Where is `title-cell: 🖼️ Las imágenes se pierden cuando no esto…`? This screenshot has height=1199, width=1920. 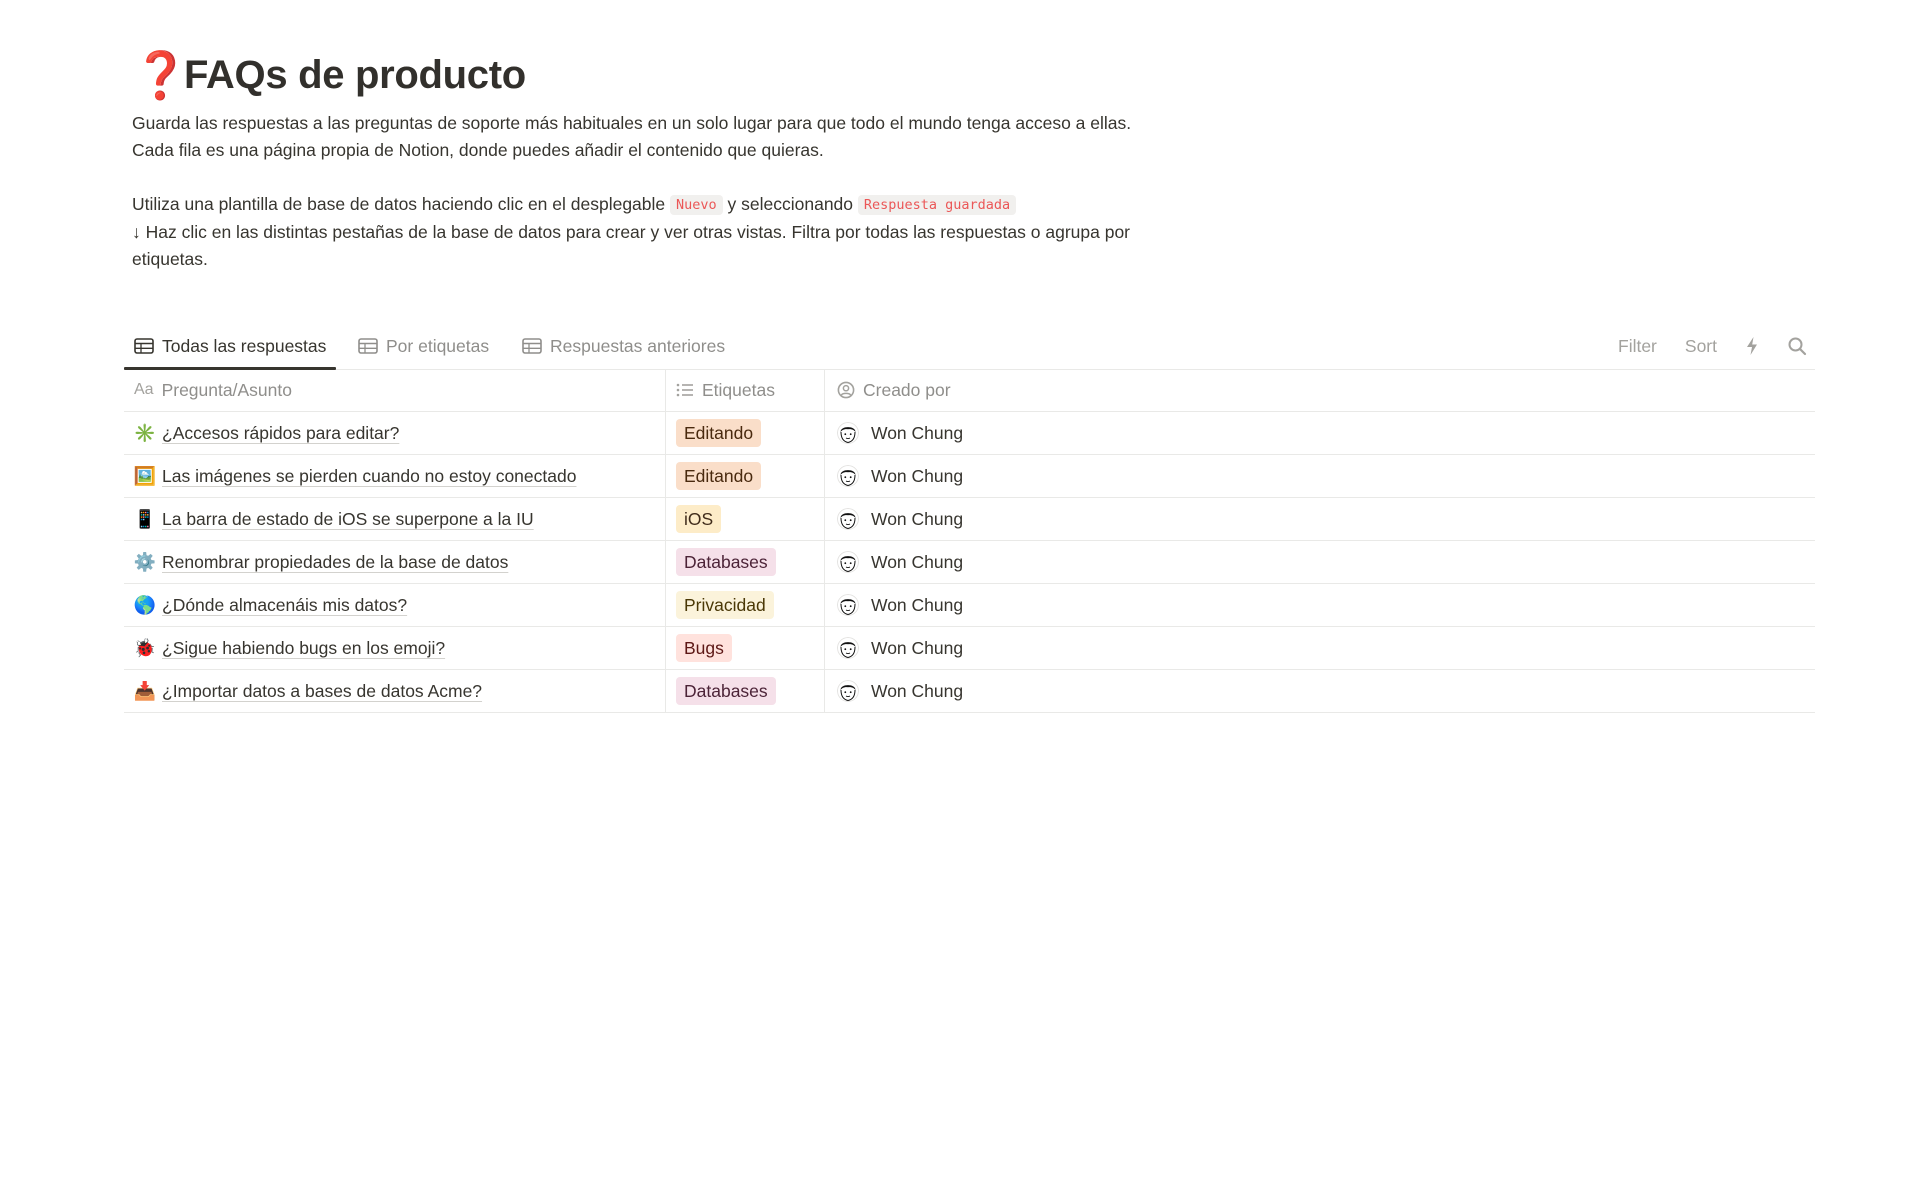
title-cell: 🖼️ Las imágenes se pierden cuando no esto… is located at coordinates (395, 476).